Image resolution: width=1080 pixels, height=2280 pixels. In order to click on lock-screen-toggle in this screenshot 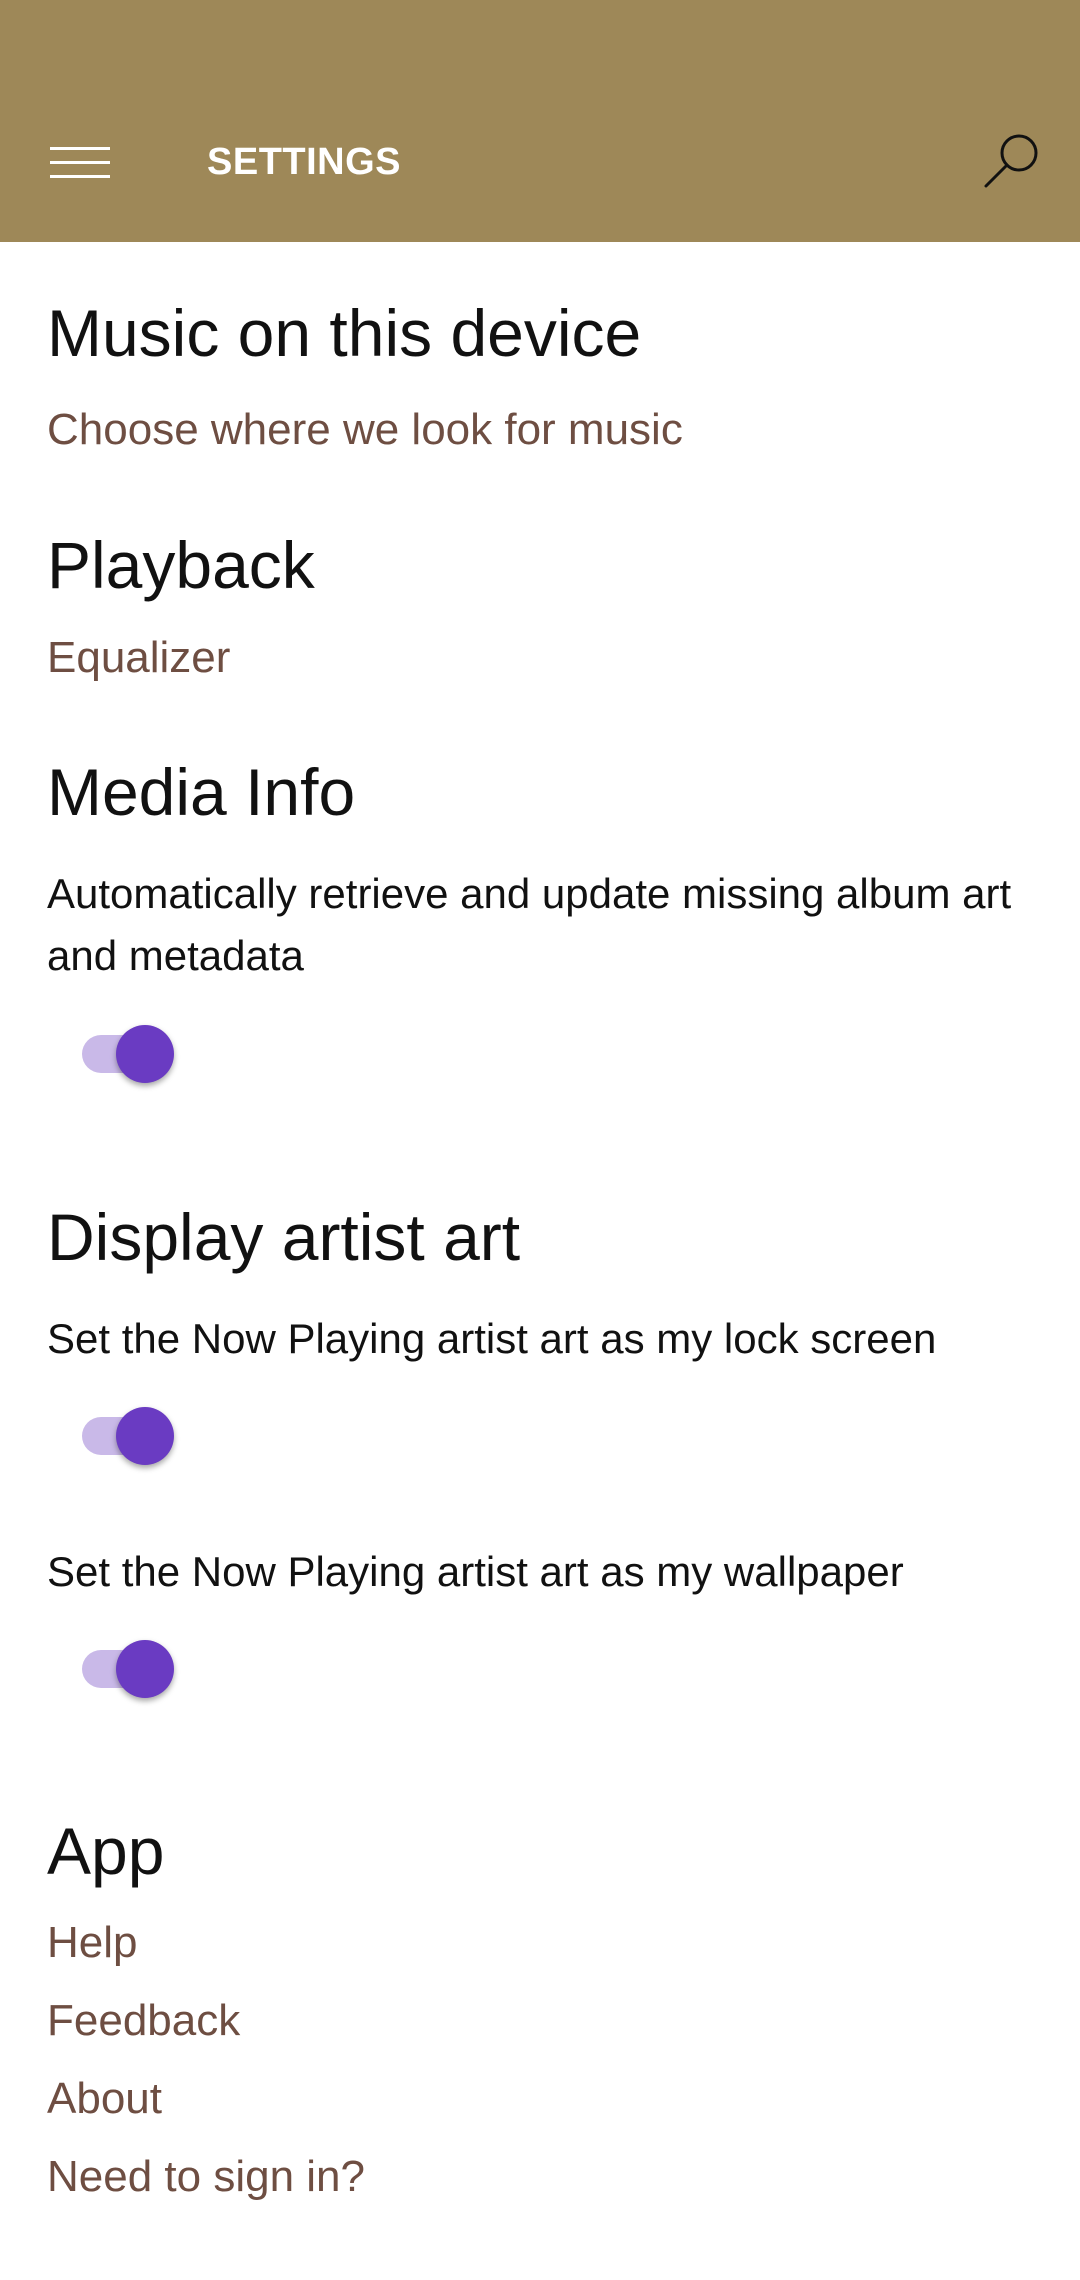, I will do `click(130, 1432)`.